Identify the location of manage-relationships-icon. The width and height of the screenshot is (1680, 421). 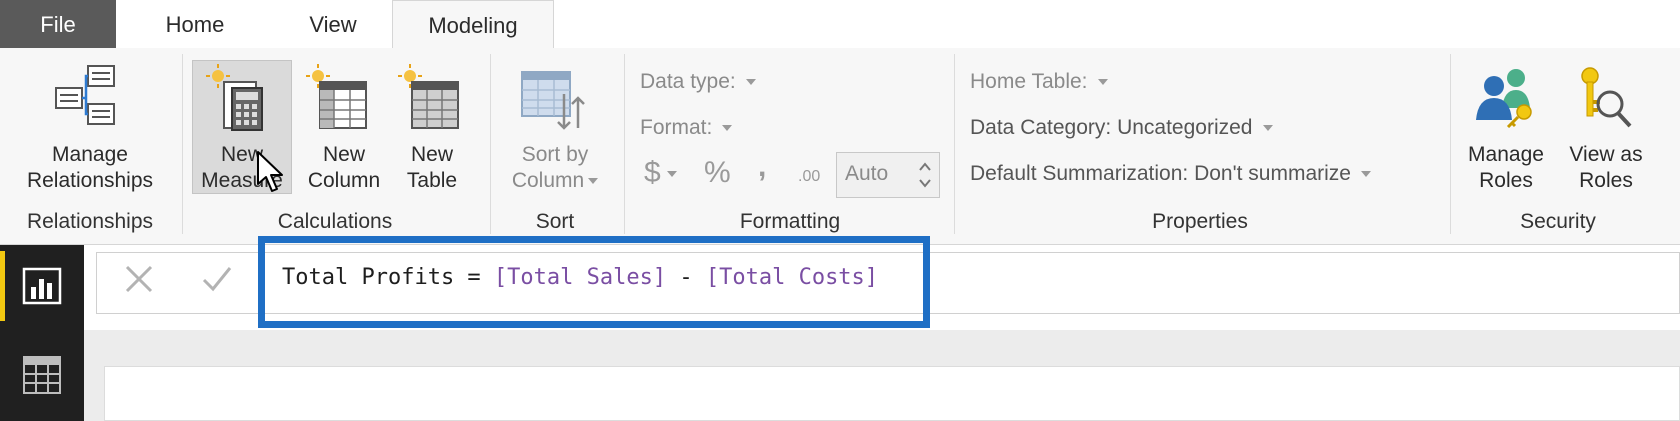
(85, 95).